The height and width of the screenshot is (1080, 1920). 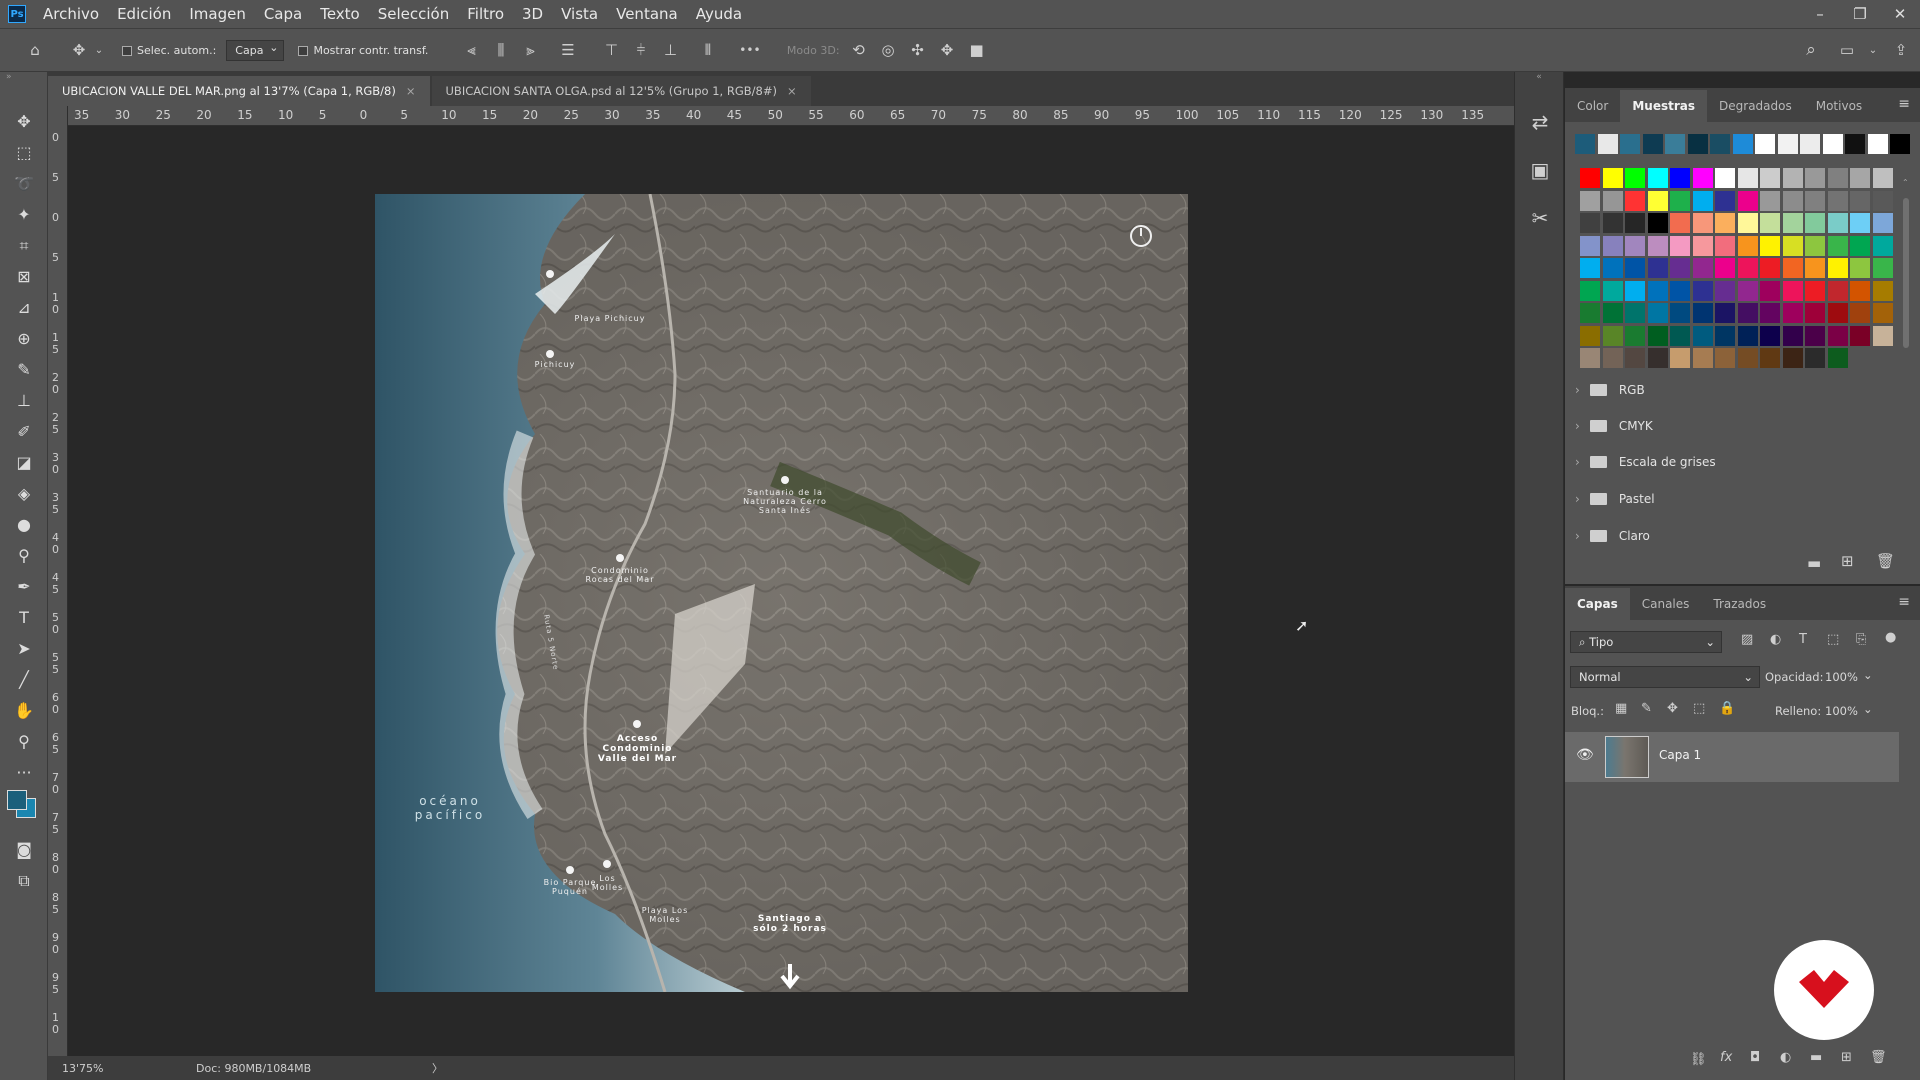 I want to click on dodge-tool-icon: ⚲, so click(x=24, y=555).